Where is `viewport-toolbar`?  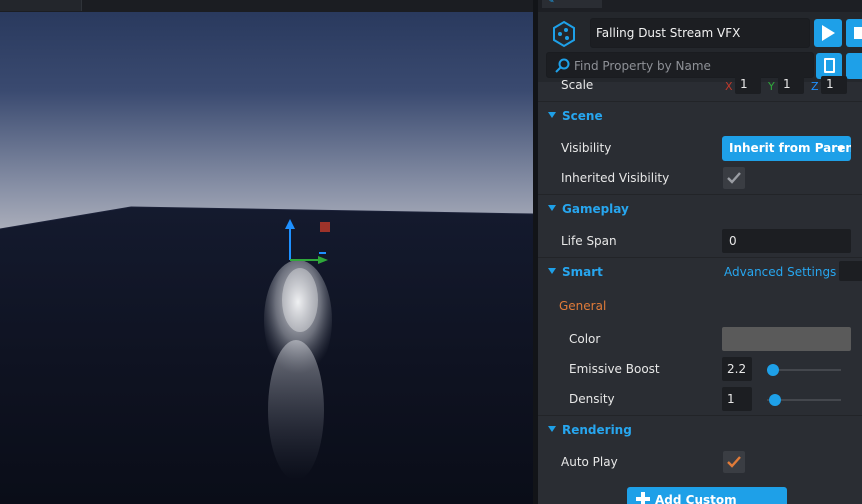
viewport-toolbar is located at coordinates (266, 6).